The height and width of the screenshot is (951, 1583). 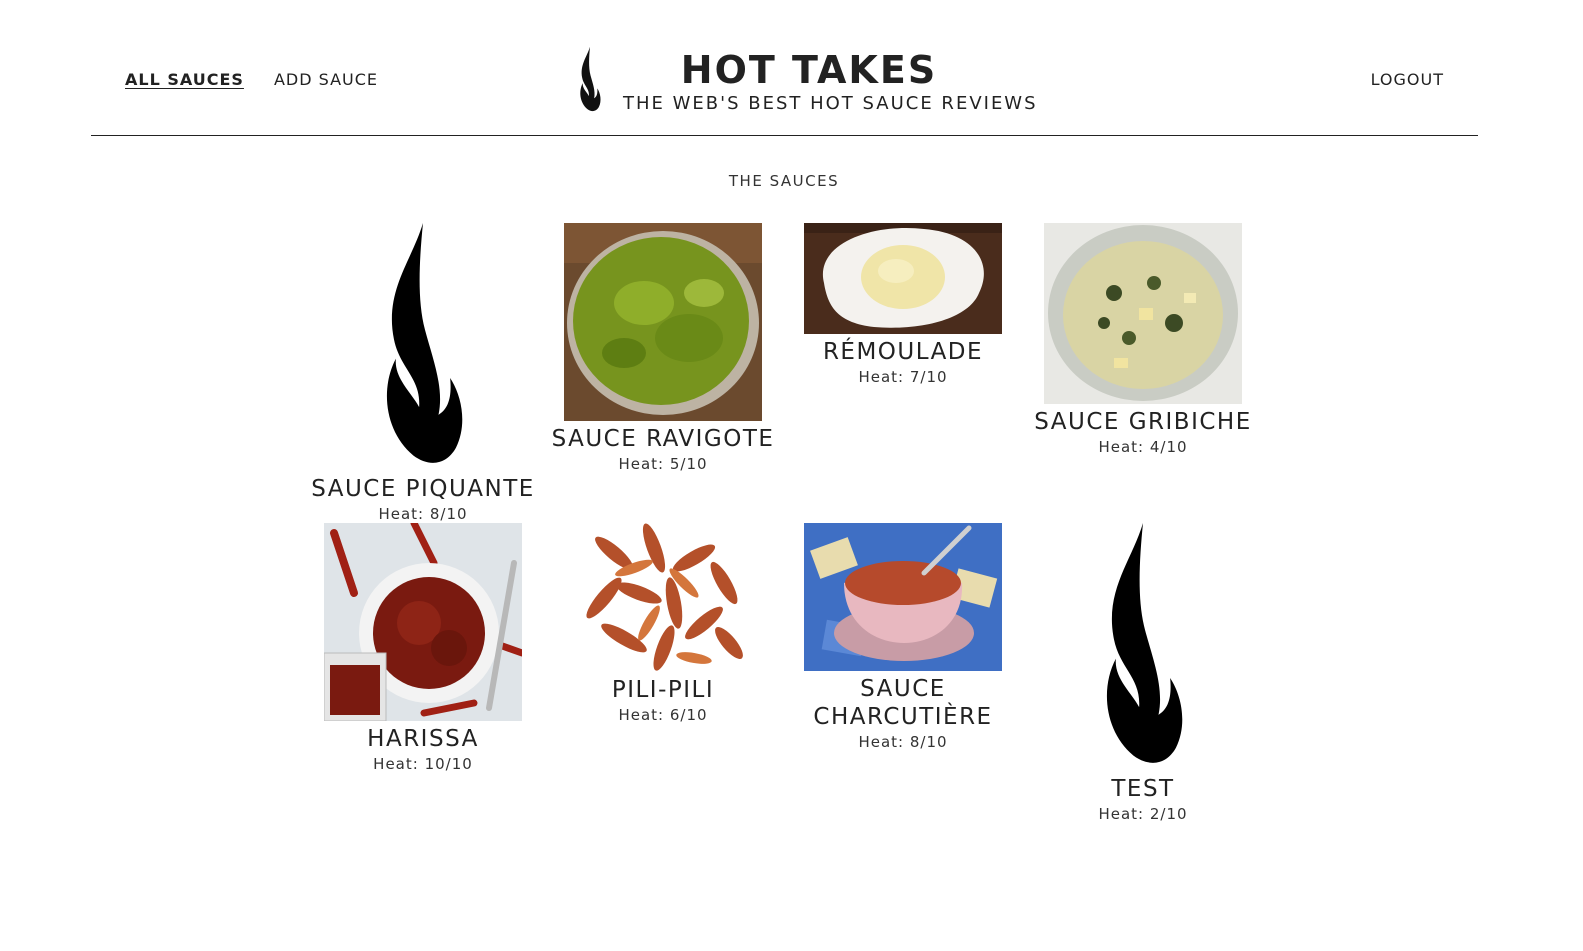 What do you see at coordinates (903, 377) in the screenshot?
I see `sauce-heat: Heat: 7/10` at bounding box center [903, 377].